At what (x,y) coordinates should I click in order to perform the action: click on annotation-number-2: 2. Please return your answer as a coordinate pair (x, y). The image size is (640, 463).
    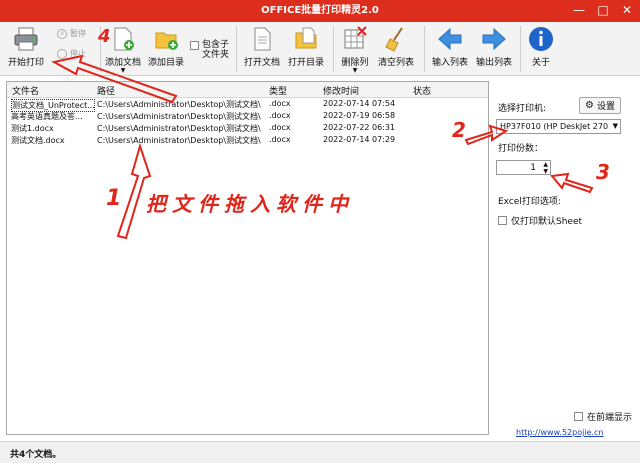
    Looking at the image, I should click on (459, 130).